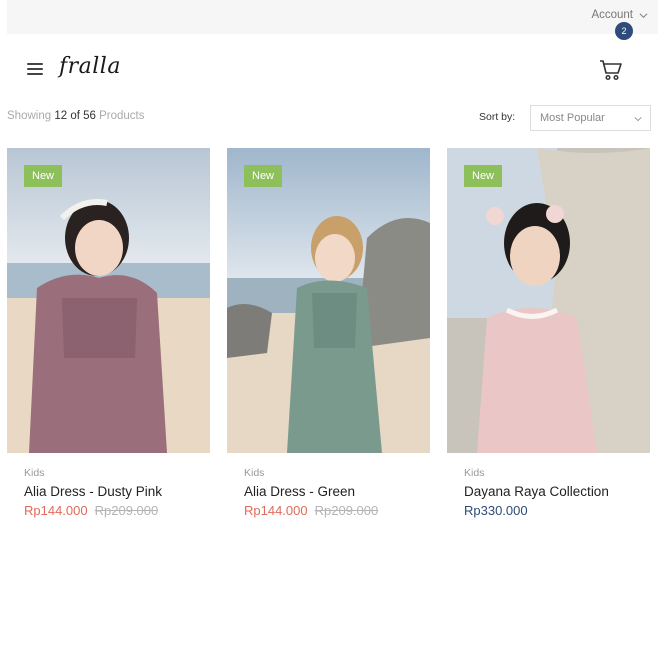  I want to click on product-count: Showing 12 of 56 Products, so click(76, 116).